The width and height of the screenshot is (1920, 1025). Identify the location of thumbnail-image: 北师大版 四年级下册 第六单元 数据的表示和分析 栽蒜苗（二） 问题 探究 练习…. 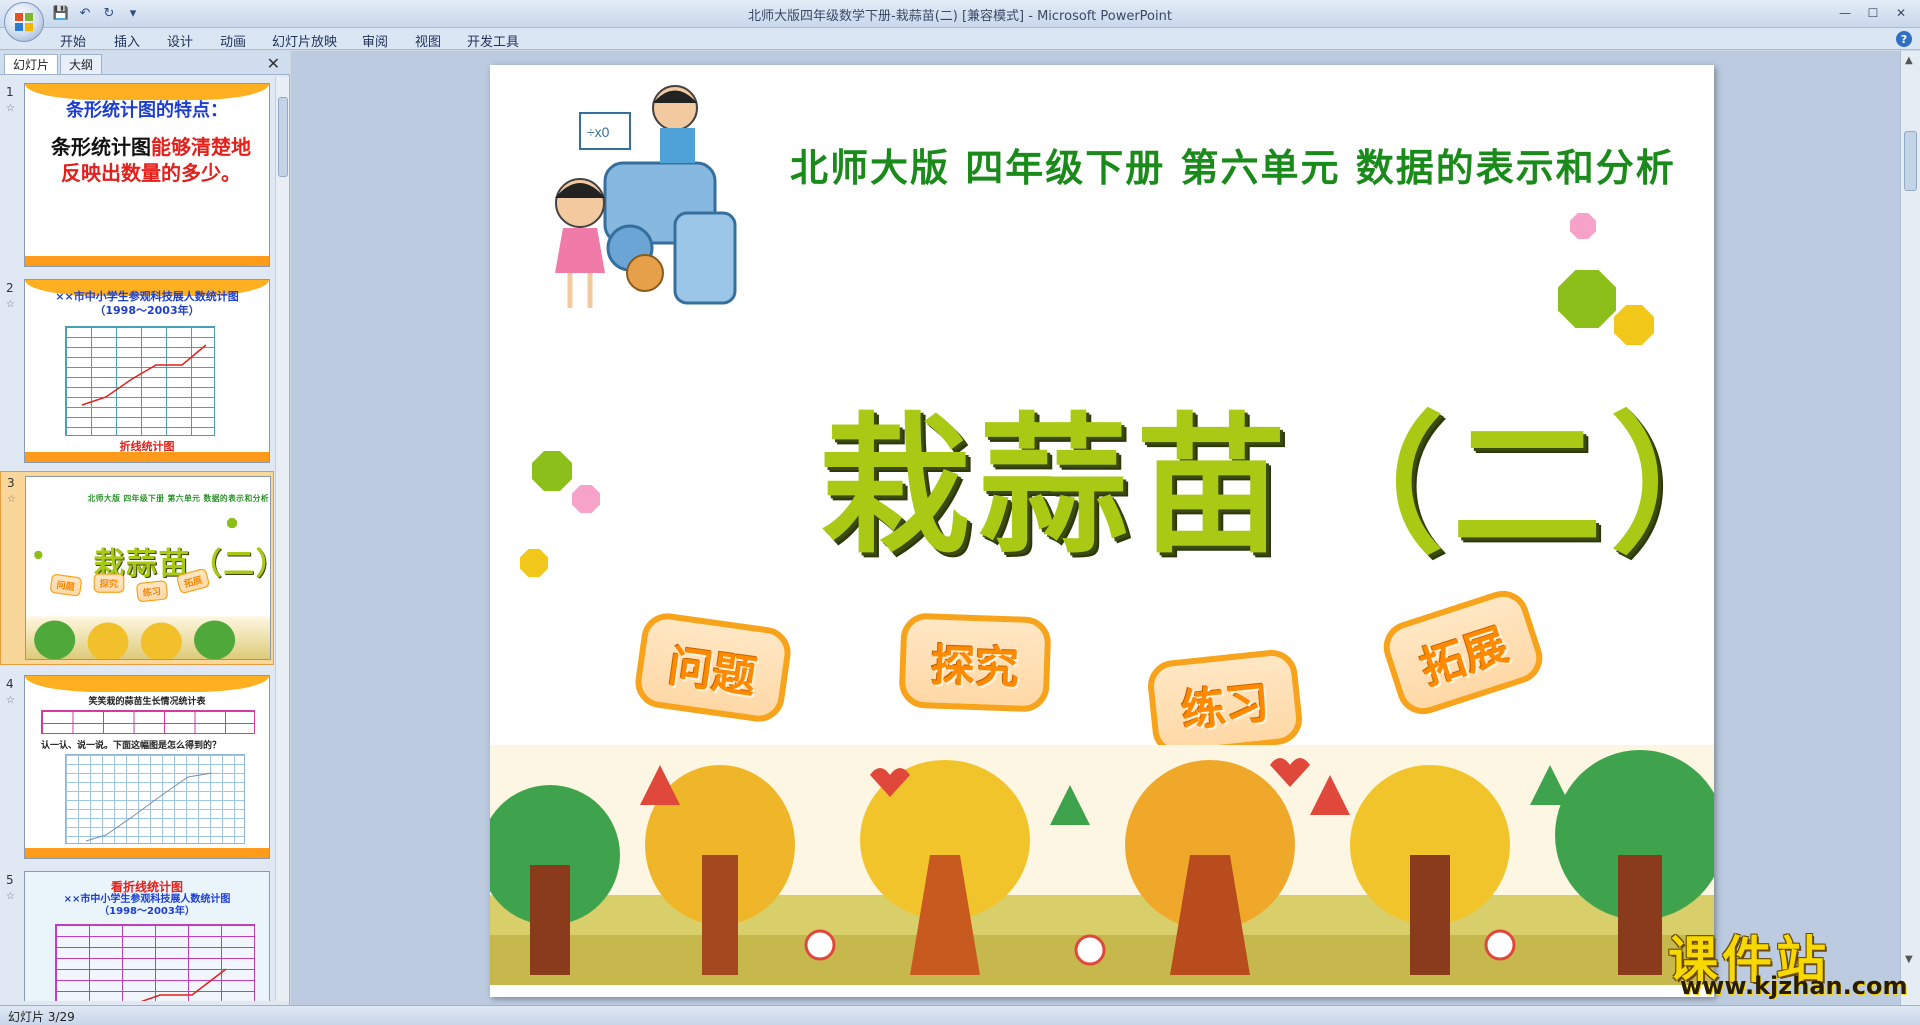
(148, 568).